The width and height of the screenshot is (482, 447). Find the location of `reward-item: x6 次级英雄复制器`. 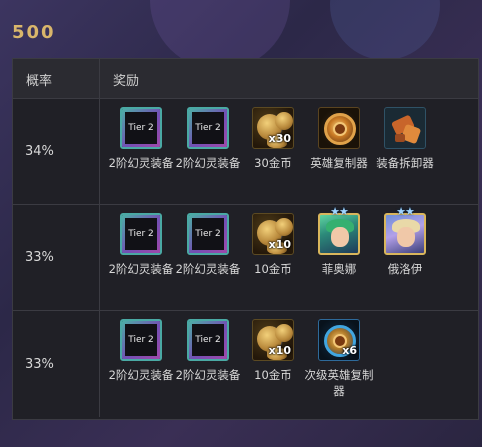

reward-item: x6 次级英雄复制器 is located at coordinates (339, 359).